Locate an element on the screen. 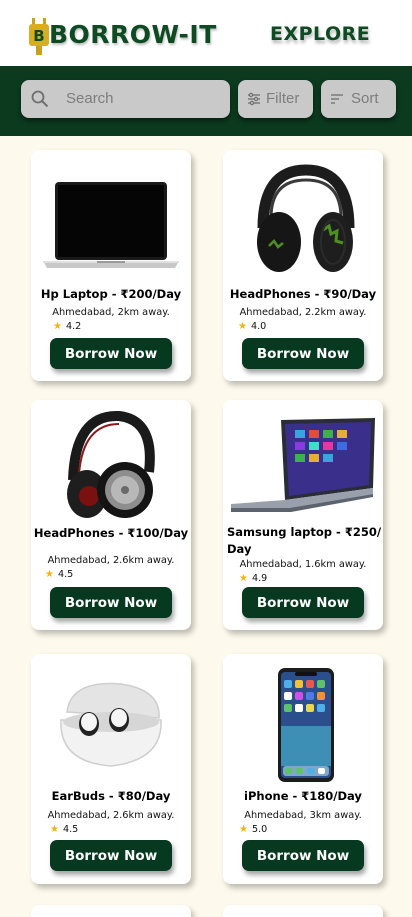  earbuds-image is located at coordinates (111, 724).